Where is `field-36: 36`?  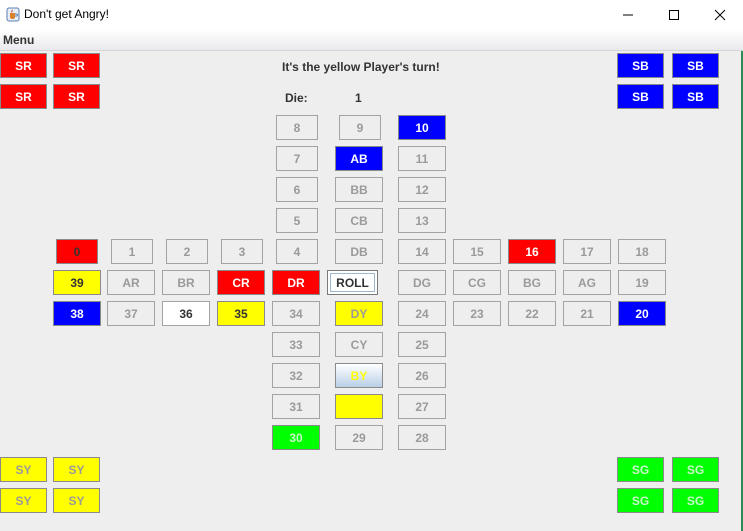
field-36: 36 is located at coordinates (186, 313).